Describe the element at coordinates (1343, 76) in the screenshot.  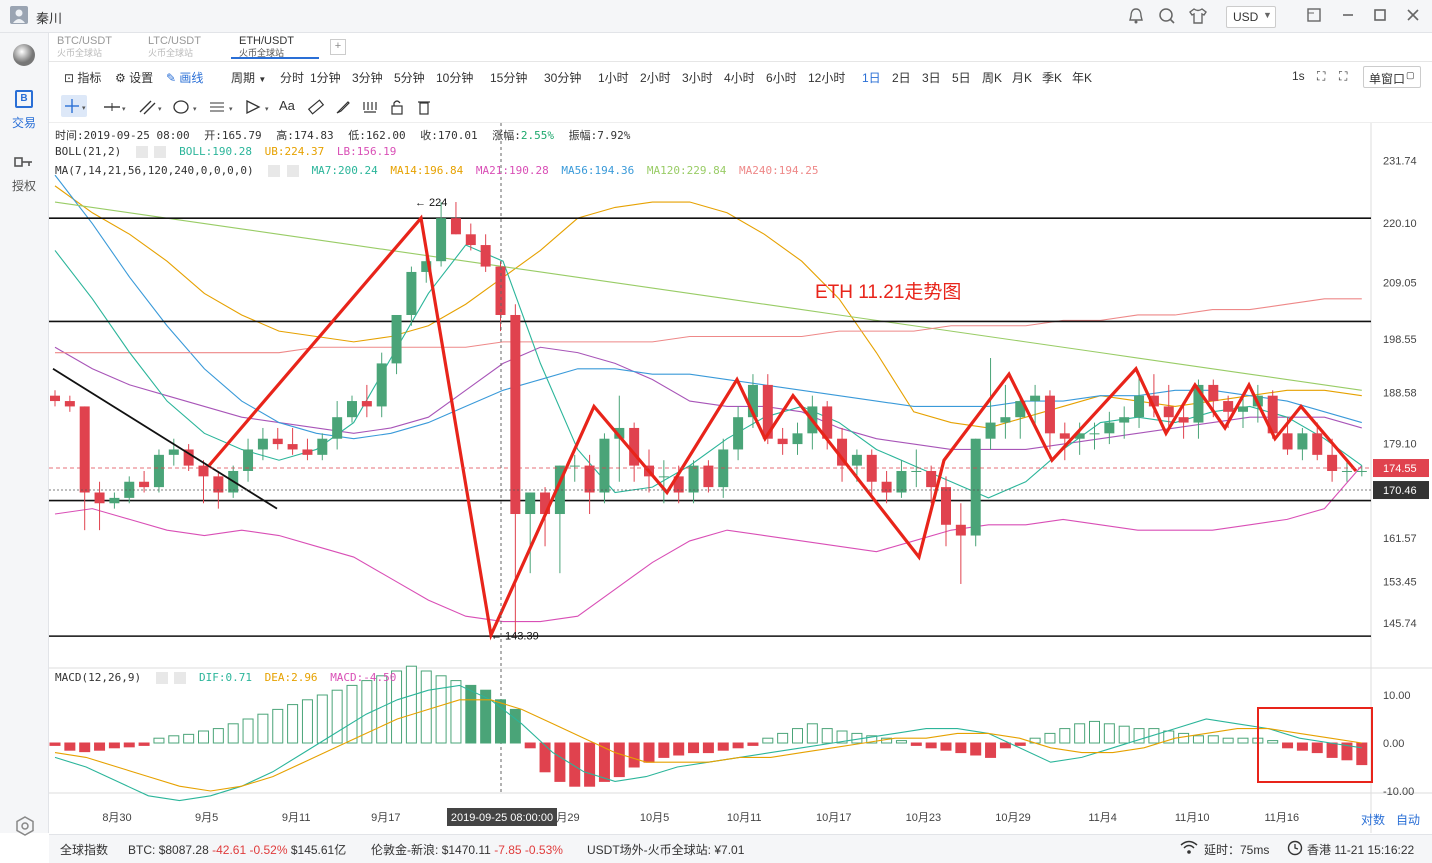
I see `exit-fullscreen-icon: ⛶` at that location.